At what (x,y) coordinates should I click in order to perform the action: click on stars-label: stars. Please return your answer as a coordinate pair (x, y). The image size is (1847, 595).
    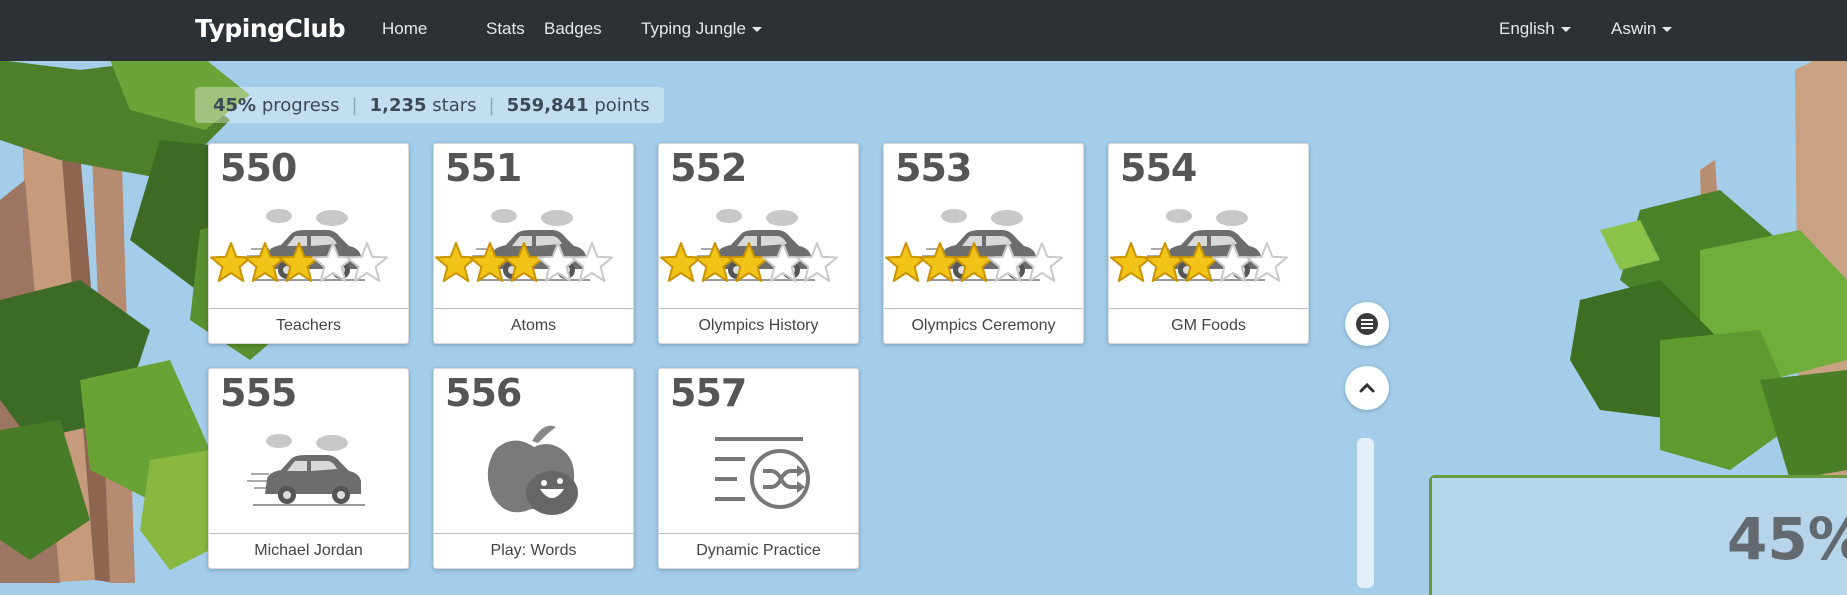
    Looking at the image, I should click on (454, 105).